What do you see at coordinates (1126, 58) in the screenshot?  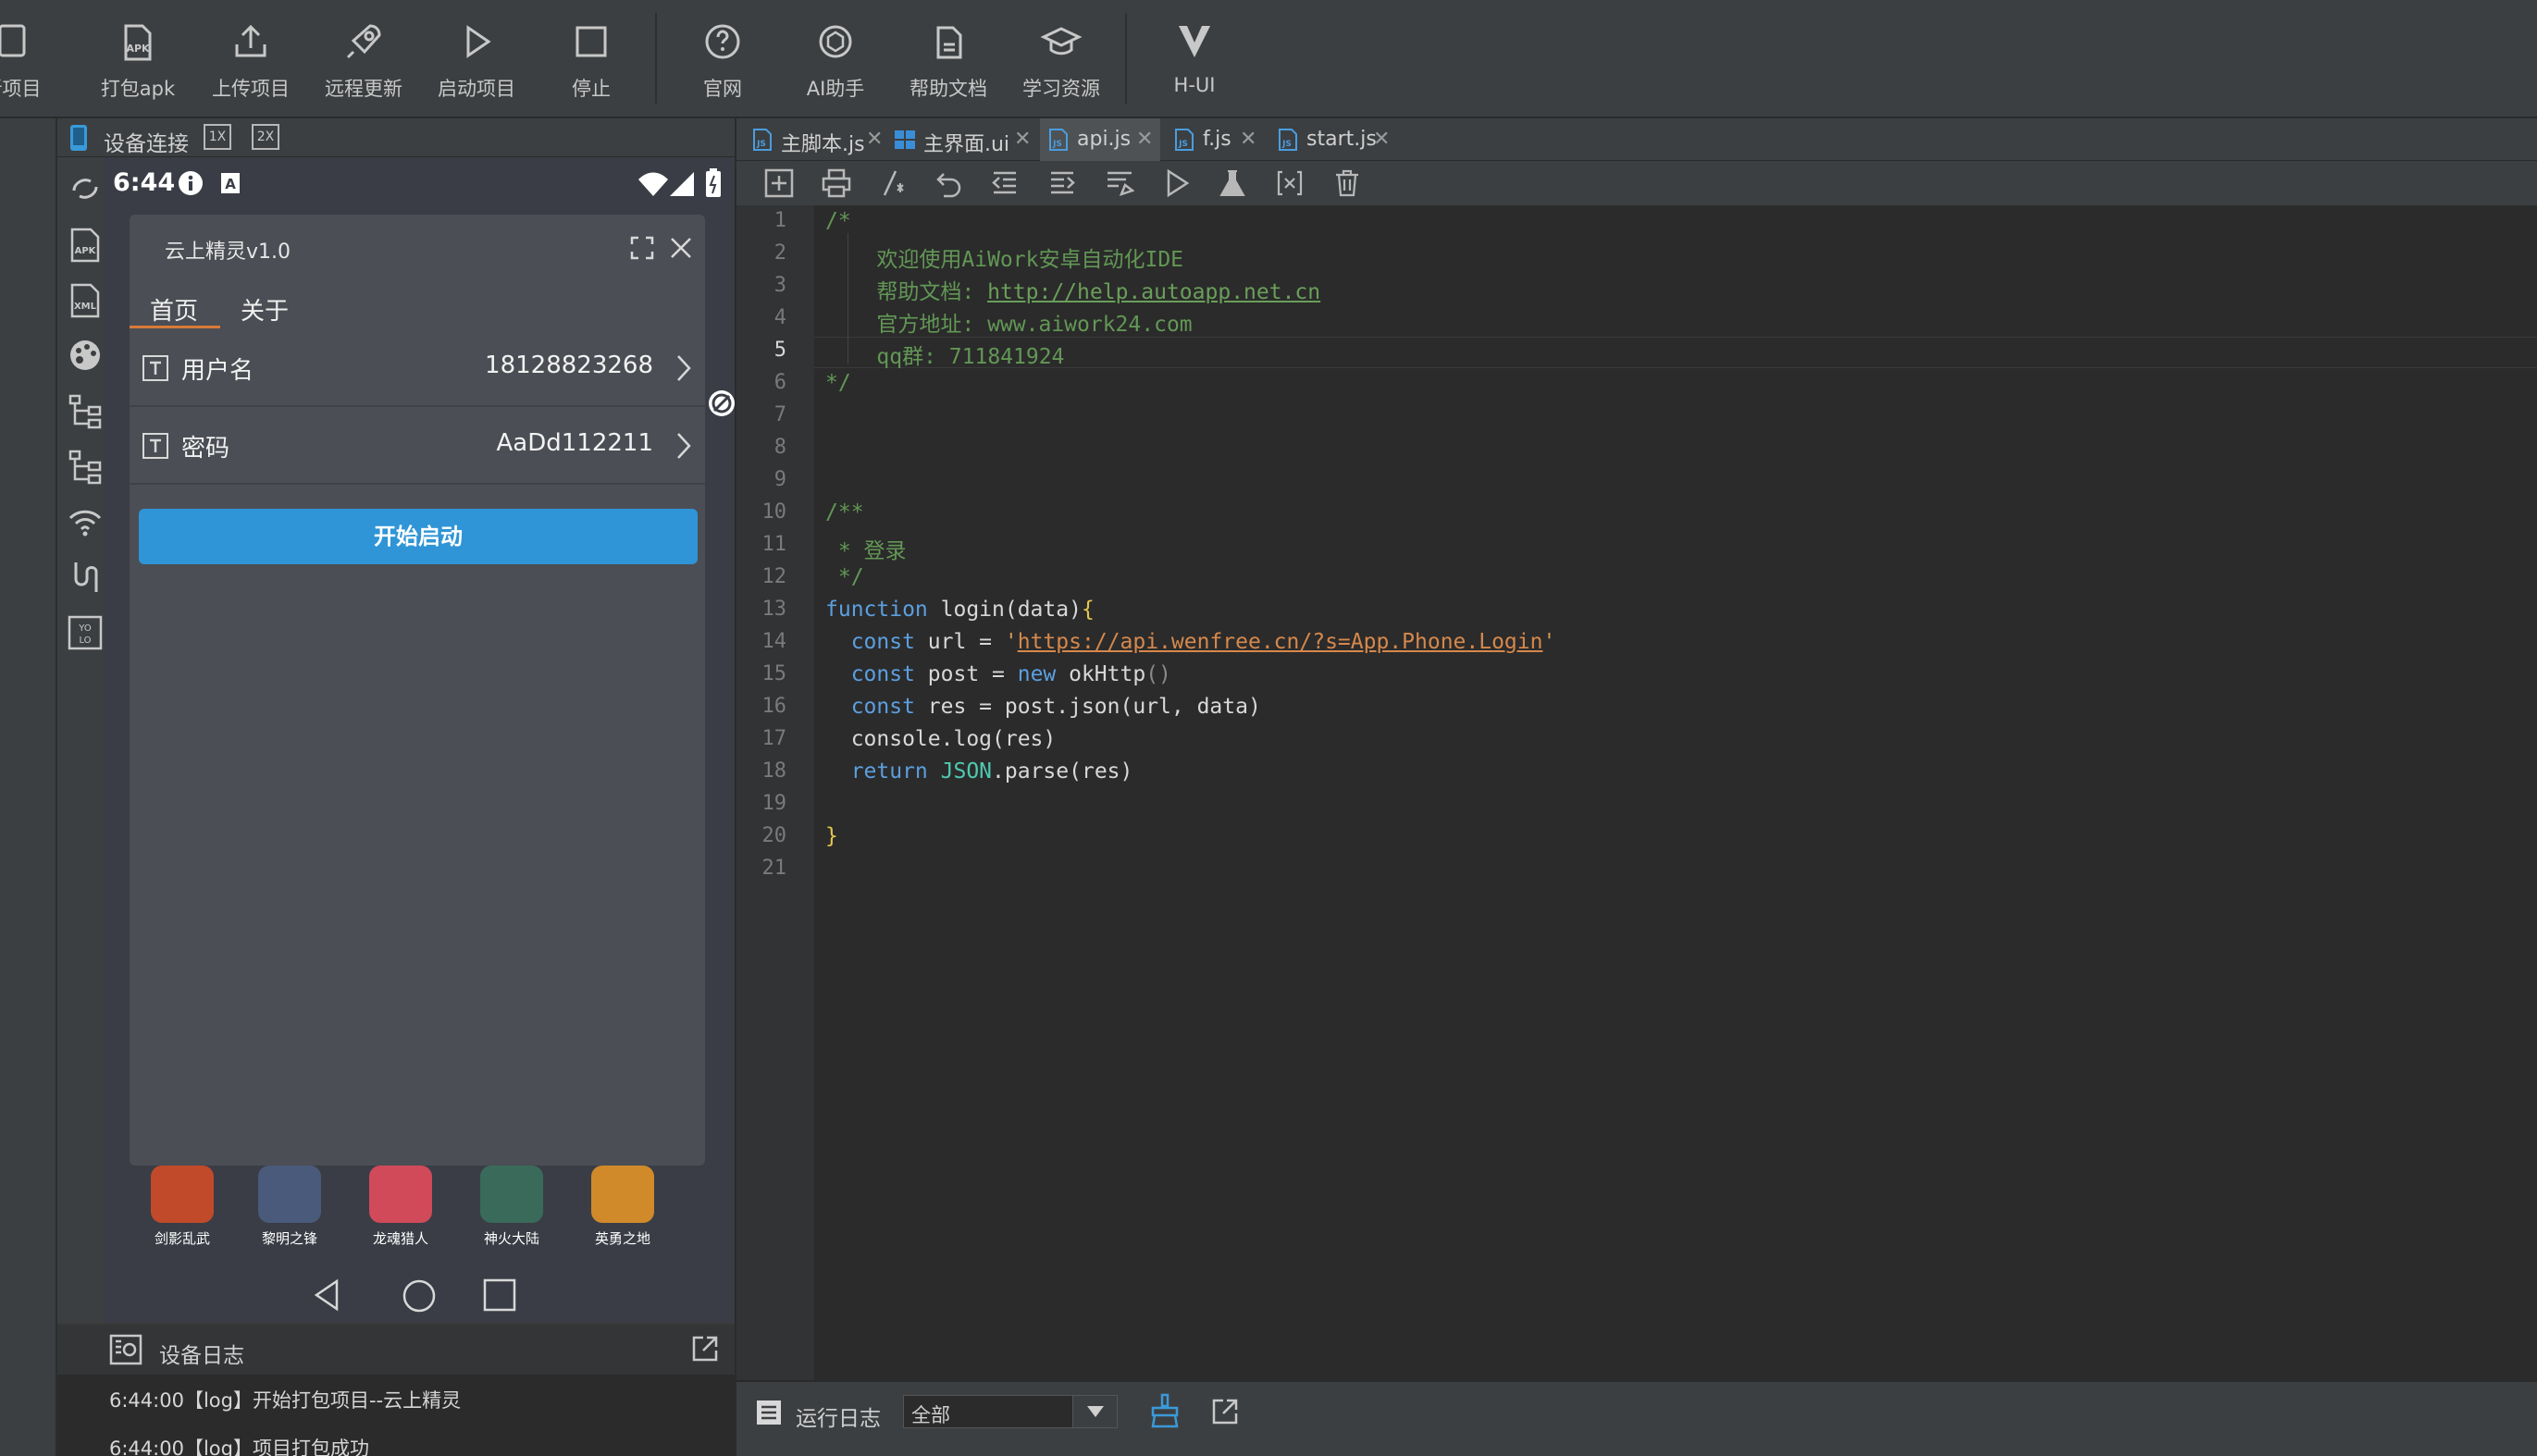 I see `toolbar-divider` at bounding box center [1126, 58].